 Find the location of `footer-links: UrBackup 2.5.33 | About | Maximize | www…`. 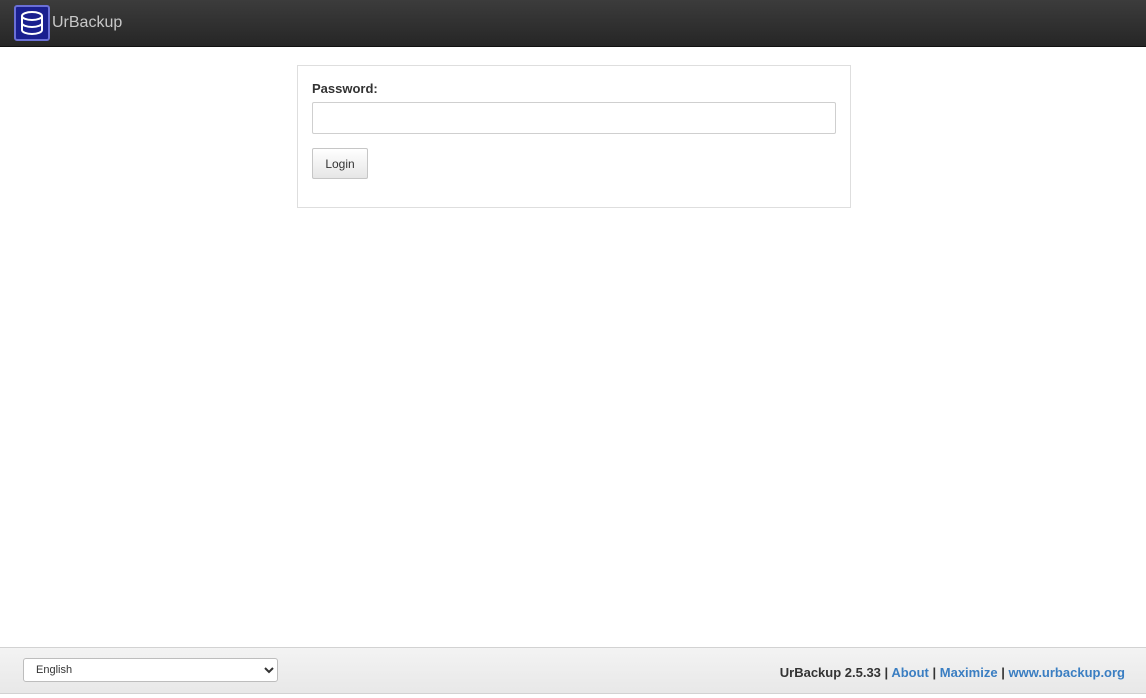

footer-links: UrBackup 2.5.33 | About | Maximize | www… is located at coordinates (952, 672).